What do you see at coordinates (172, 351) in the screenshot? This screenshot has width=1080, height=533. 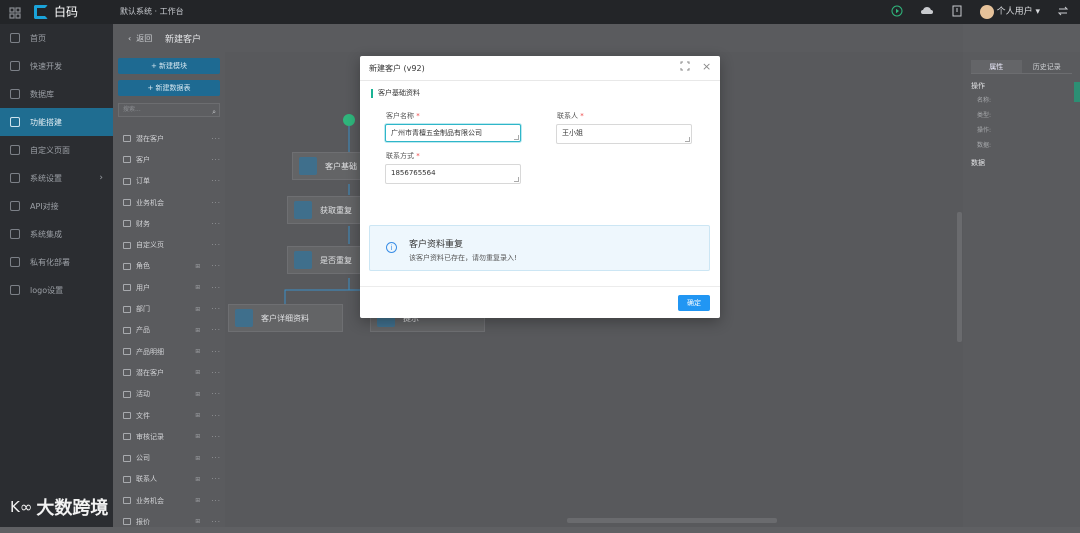 I see `tree-item: 产品明细 ⊞ ···` at bounding box center [172, 351].